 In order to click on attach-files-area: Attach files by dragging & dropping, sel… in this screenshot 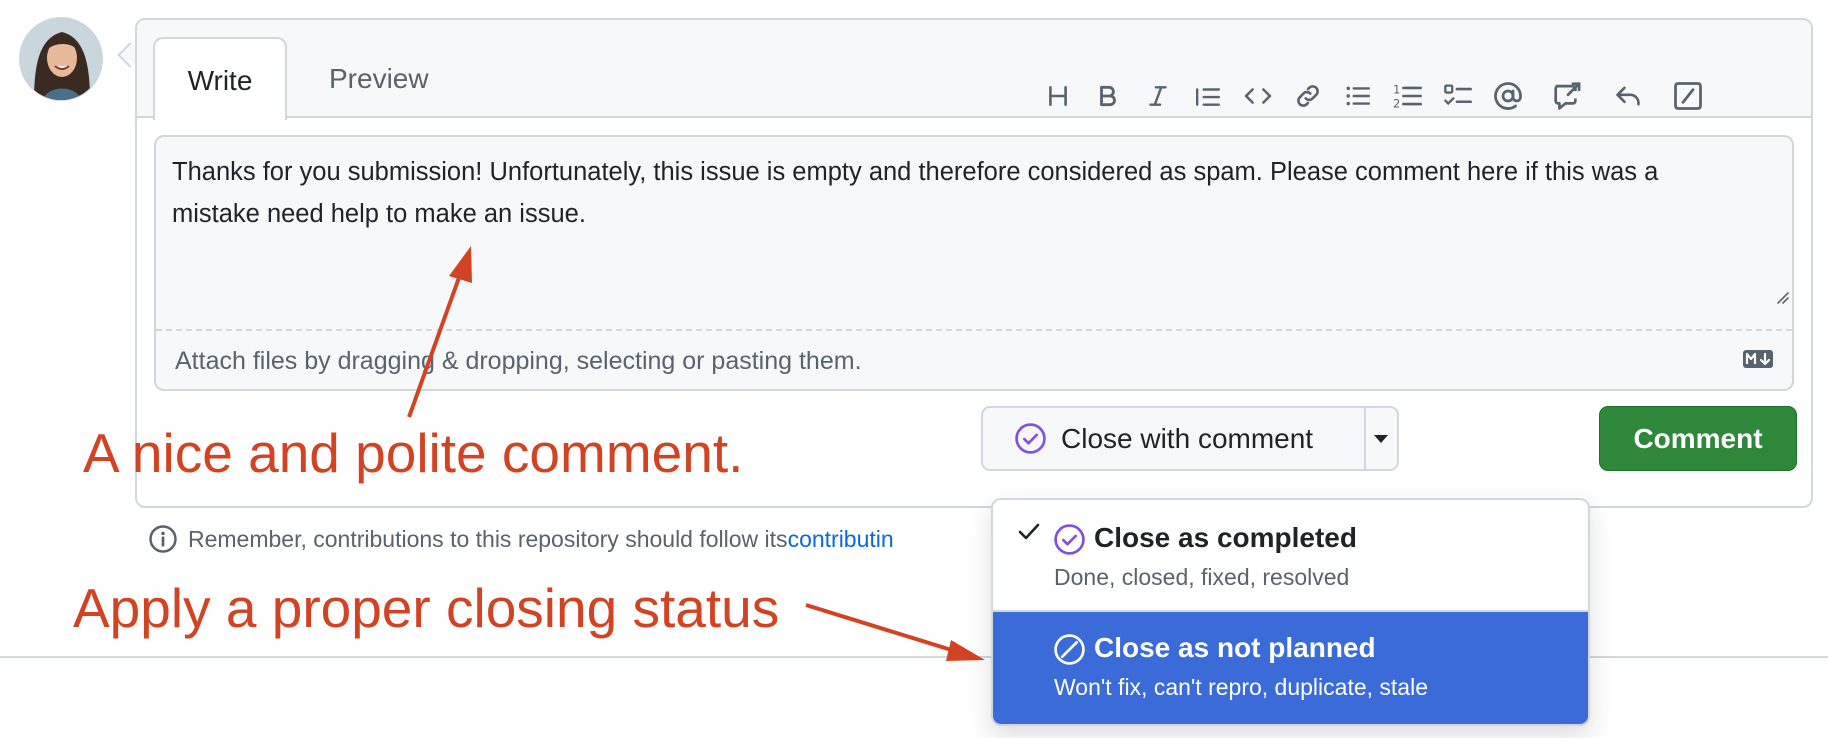, I will do `click(974, 359)`.